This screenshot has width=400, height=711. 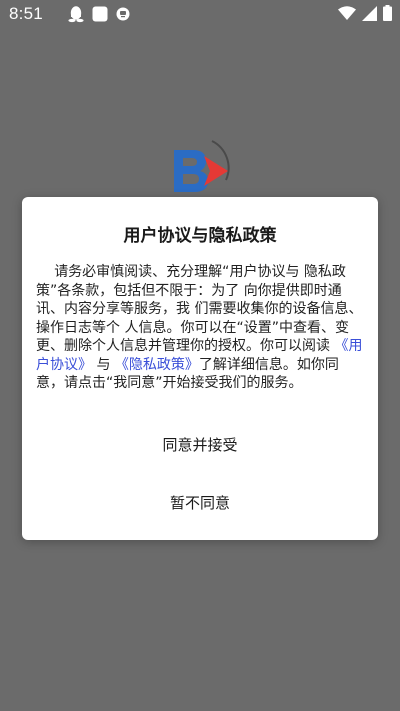 What do you see at coordinates (200, 503) in the screenshot?
I see `decline-button: 暂不同意` at bounding box center [200, 503].